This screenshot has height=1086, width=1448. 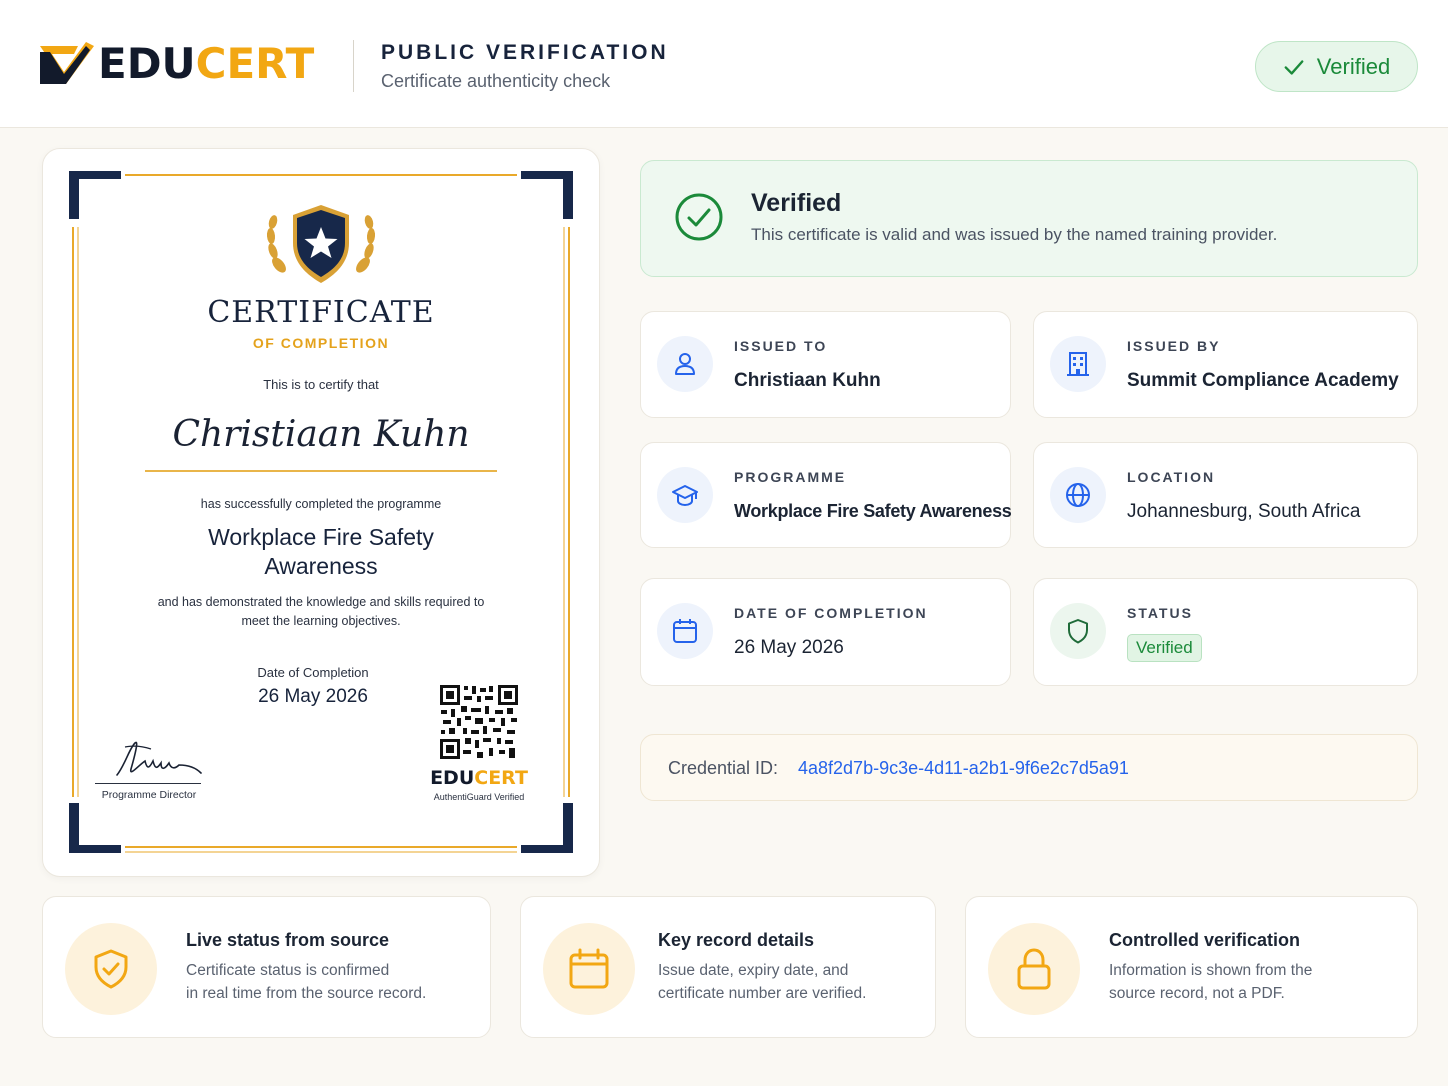 I want to click on certificate-programme: Workplace Fire Safety Awareness, so click(x=321, y=551).